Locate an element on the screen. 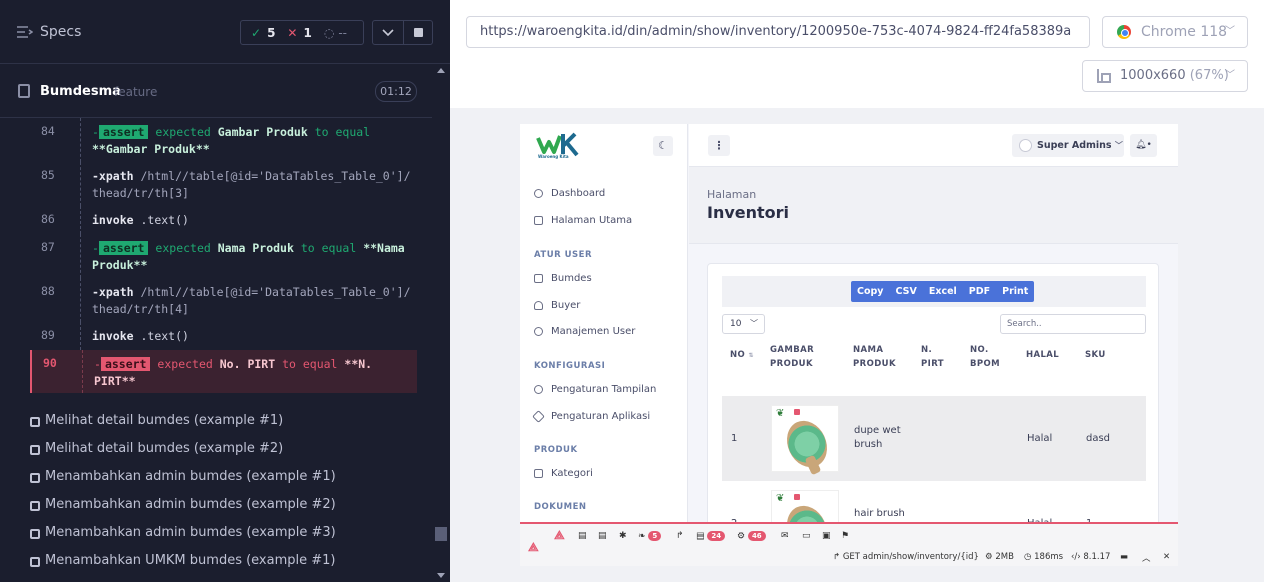  command-row: 89 invoke .text() is located at coordinates (223, 336).